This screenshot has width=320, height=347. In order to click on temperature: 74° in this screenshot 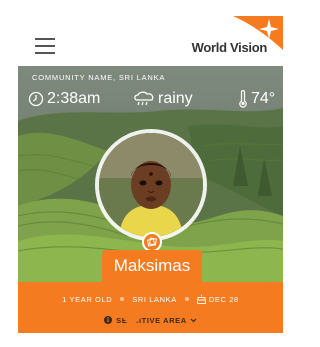, I will do `click(256, 99)`.